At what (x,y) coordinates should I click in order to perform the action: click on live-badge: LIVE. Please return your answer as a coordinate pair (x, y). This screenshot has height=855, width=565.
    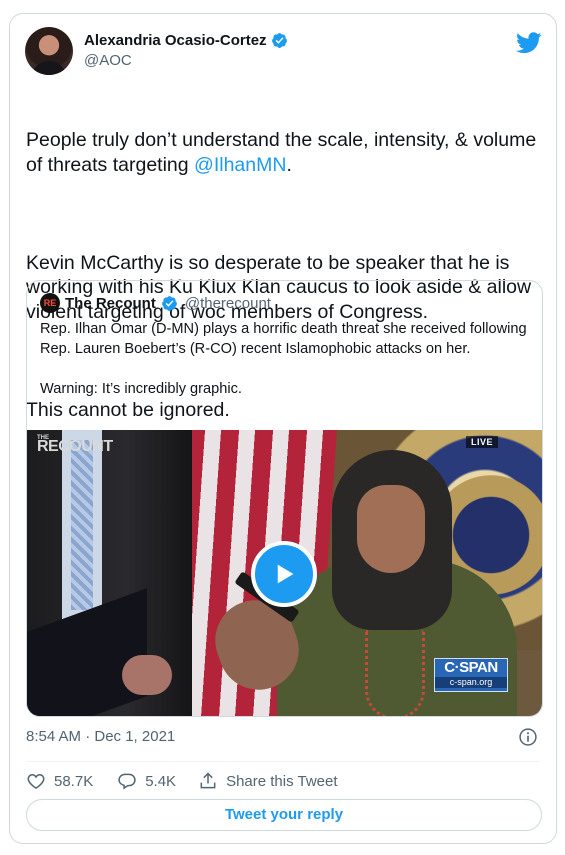
    Looking at the image, I should click on (481, 442).